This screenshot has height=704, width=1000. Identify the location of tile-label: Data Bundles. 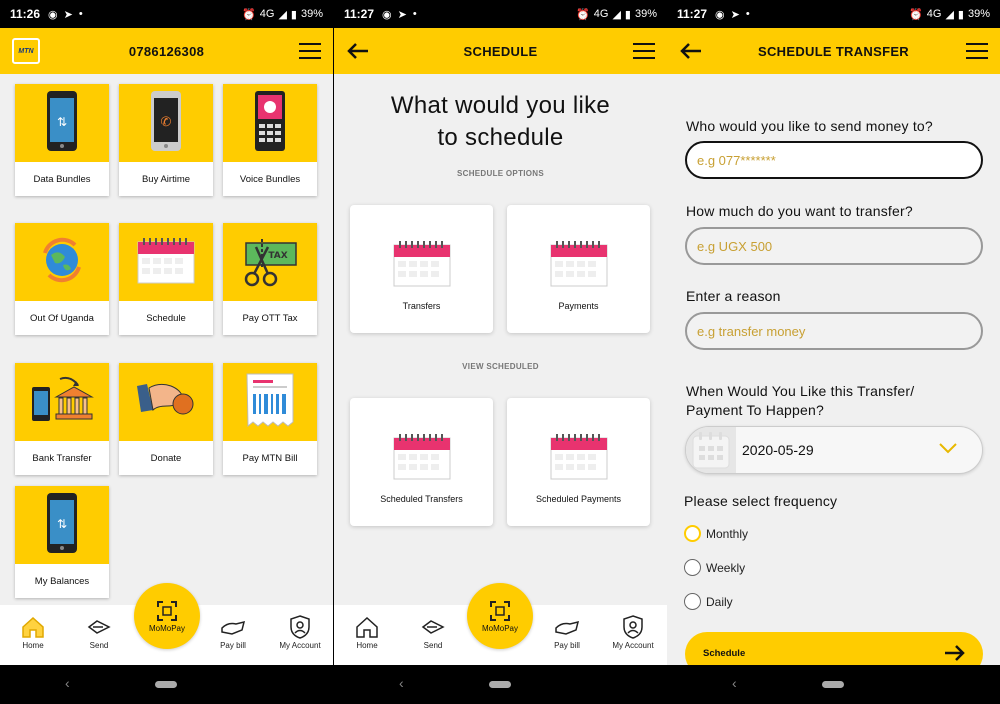
(62, 179).